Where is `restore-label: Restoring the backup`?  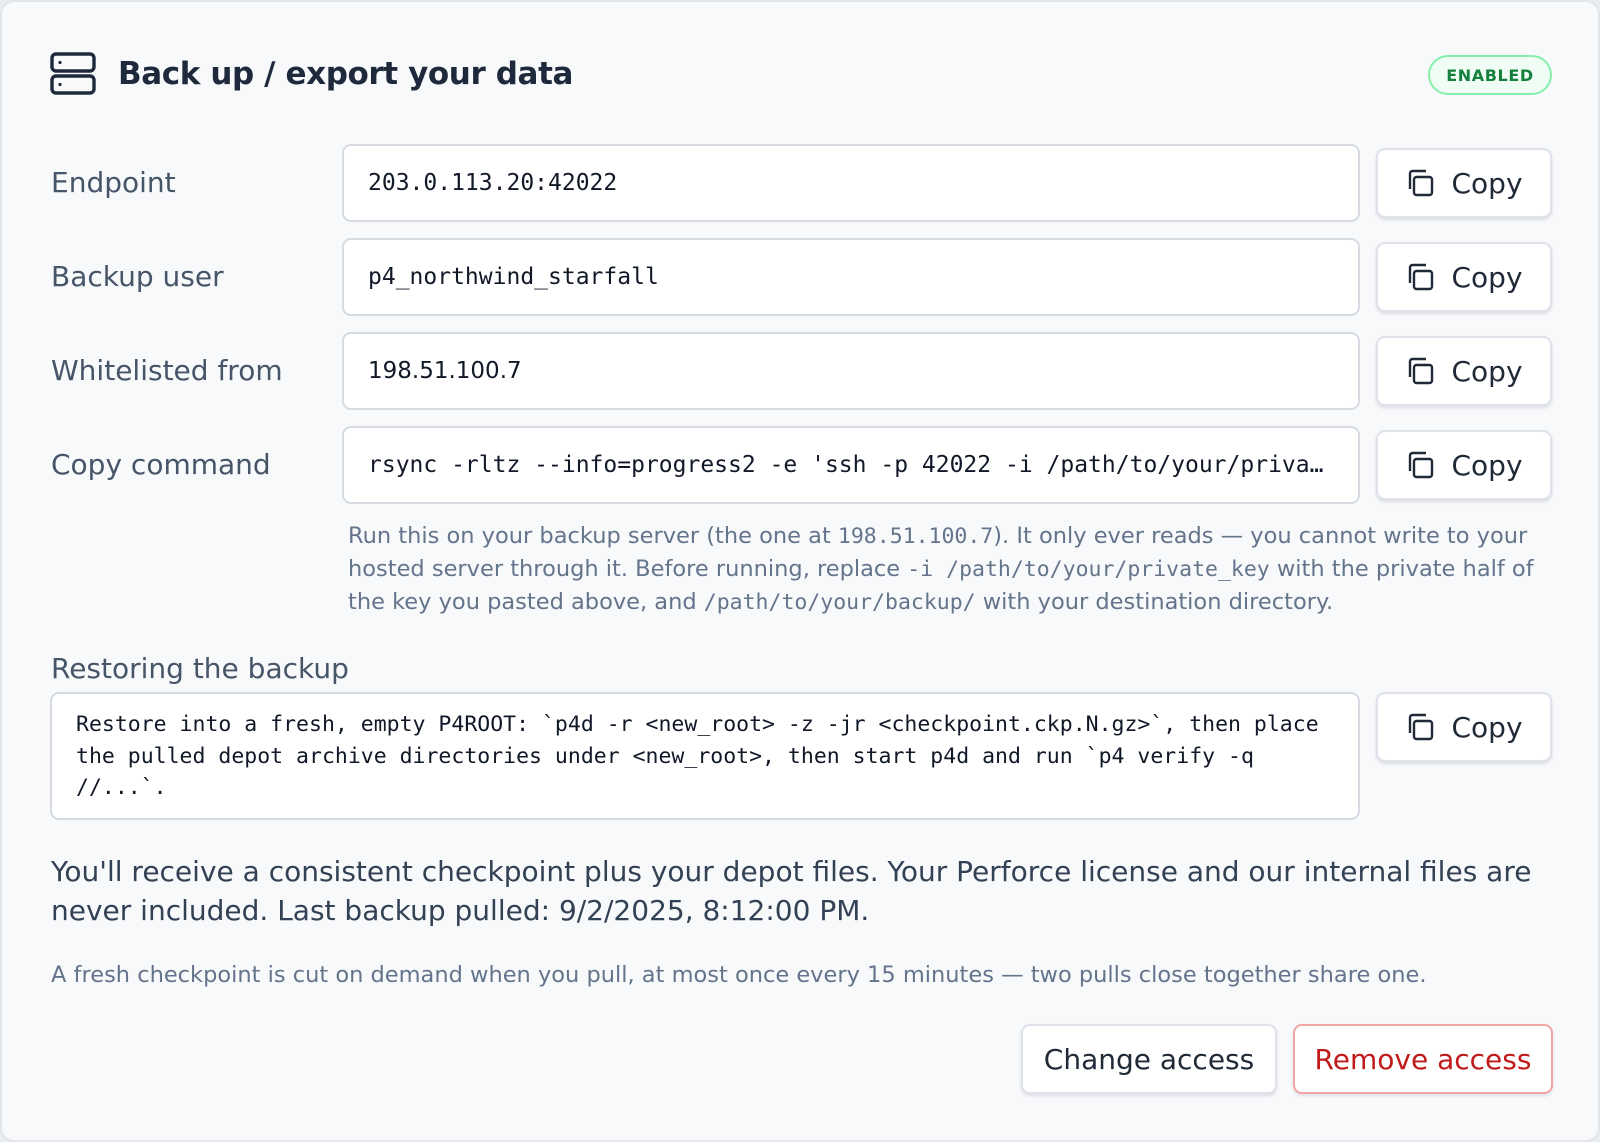
restore-label: Restoring the backup is located at coordinates (200, 668).